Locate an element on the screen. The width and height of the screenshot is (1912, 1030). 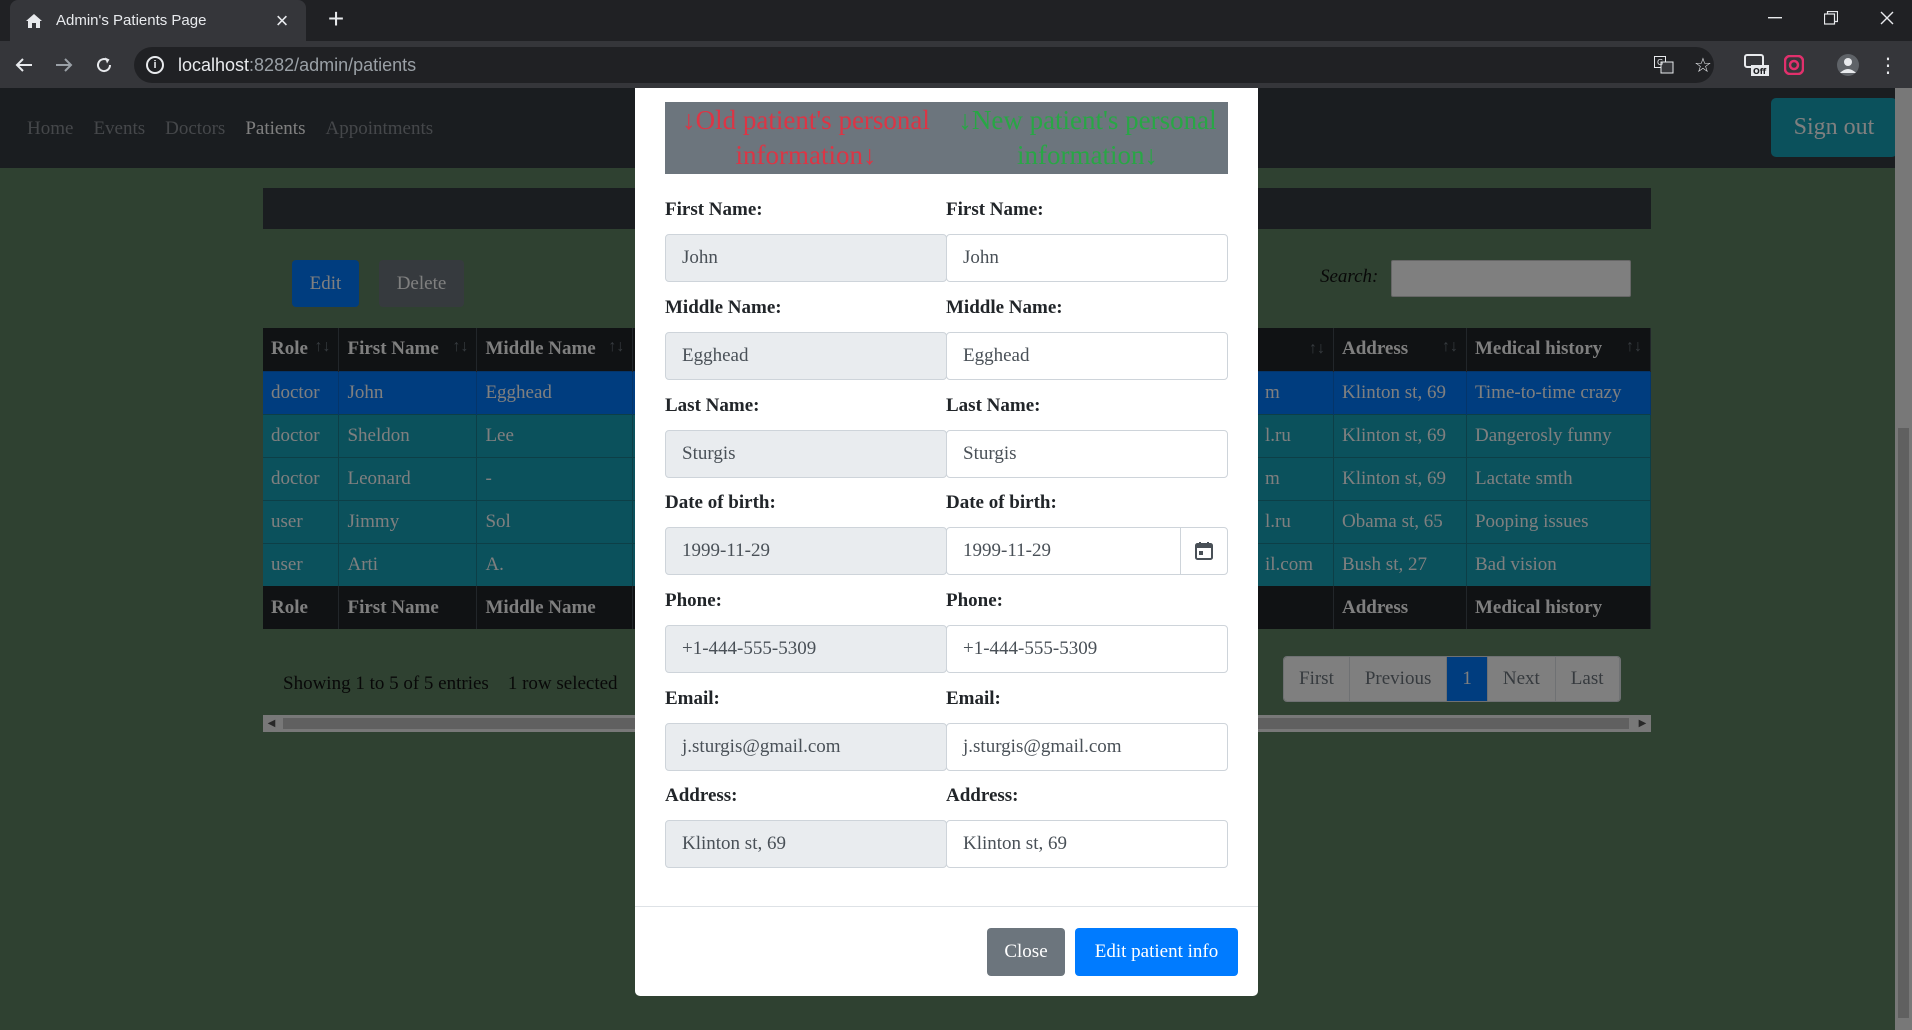
forward-icon is located at coordinates (64, 65).